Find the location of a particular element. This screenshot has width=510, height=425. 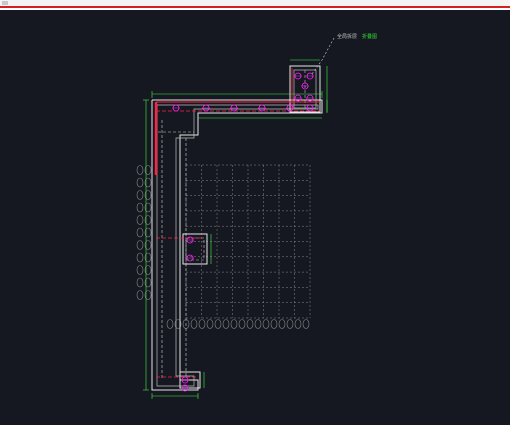

grid-circle-markers is located at coordinates (223, 247).